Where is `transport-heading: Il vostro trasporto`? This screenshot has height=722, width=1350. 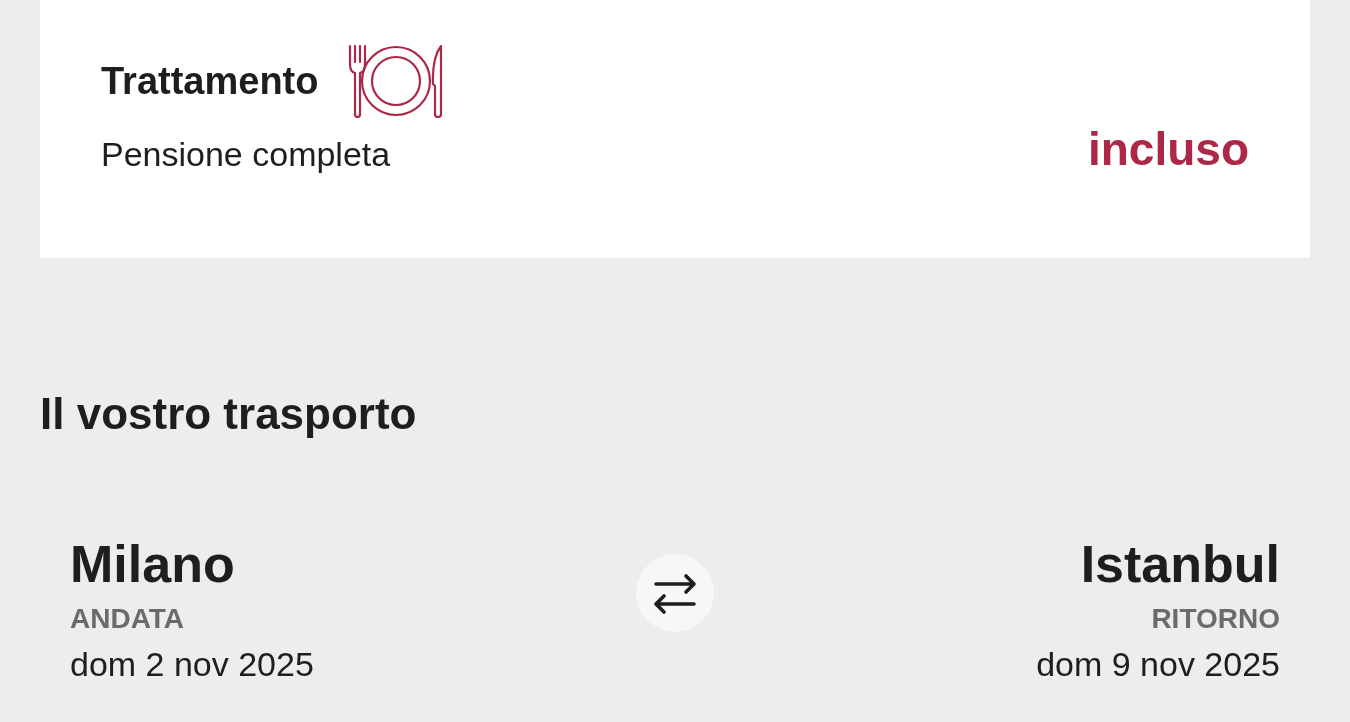 transport-heading: Il vostro trasporto is located at coordinates (229, 414).